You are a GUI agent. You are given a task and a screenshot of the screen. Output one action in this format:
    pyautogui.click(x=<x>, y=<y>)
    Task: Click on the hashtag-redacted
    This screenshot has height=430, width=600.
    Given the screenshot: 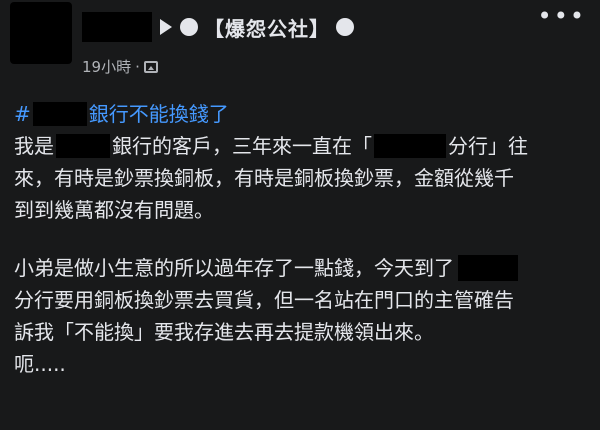 What is the action you would take?
    pyautogui.click(x=59, y=114)
    